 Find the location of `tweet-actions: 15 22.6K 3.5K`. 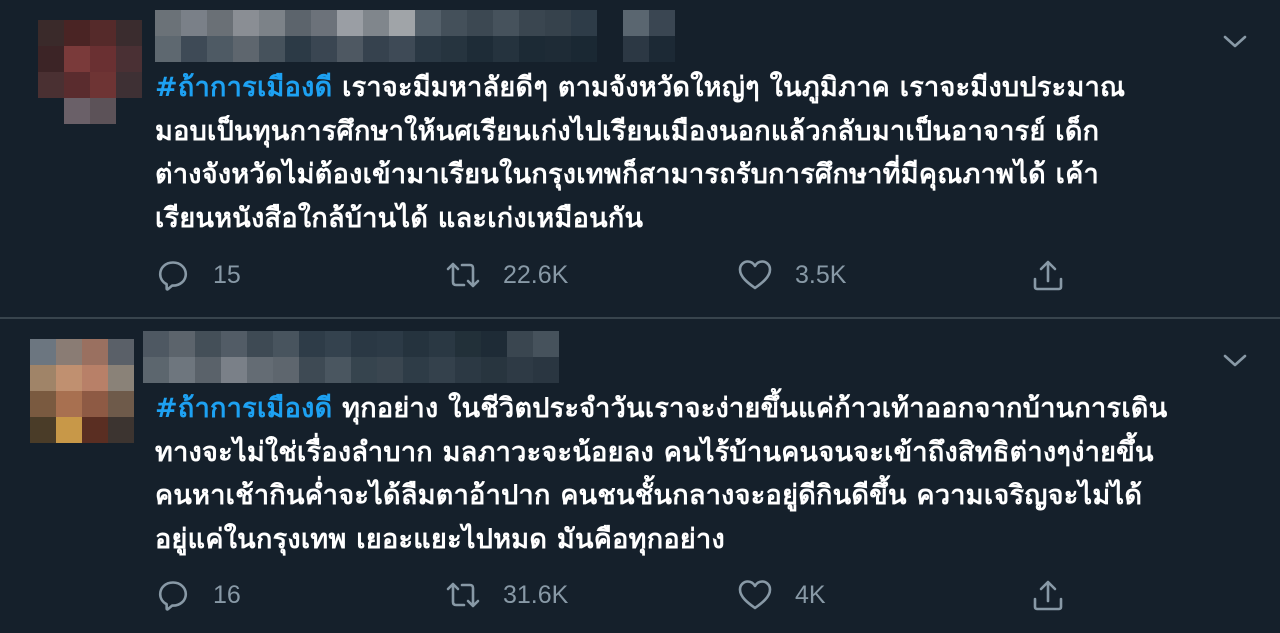

tweet-actions: 15 22.6K 3.5K is located at coordinates (615, 275).